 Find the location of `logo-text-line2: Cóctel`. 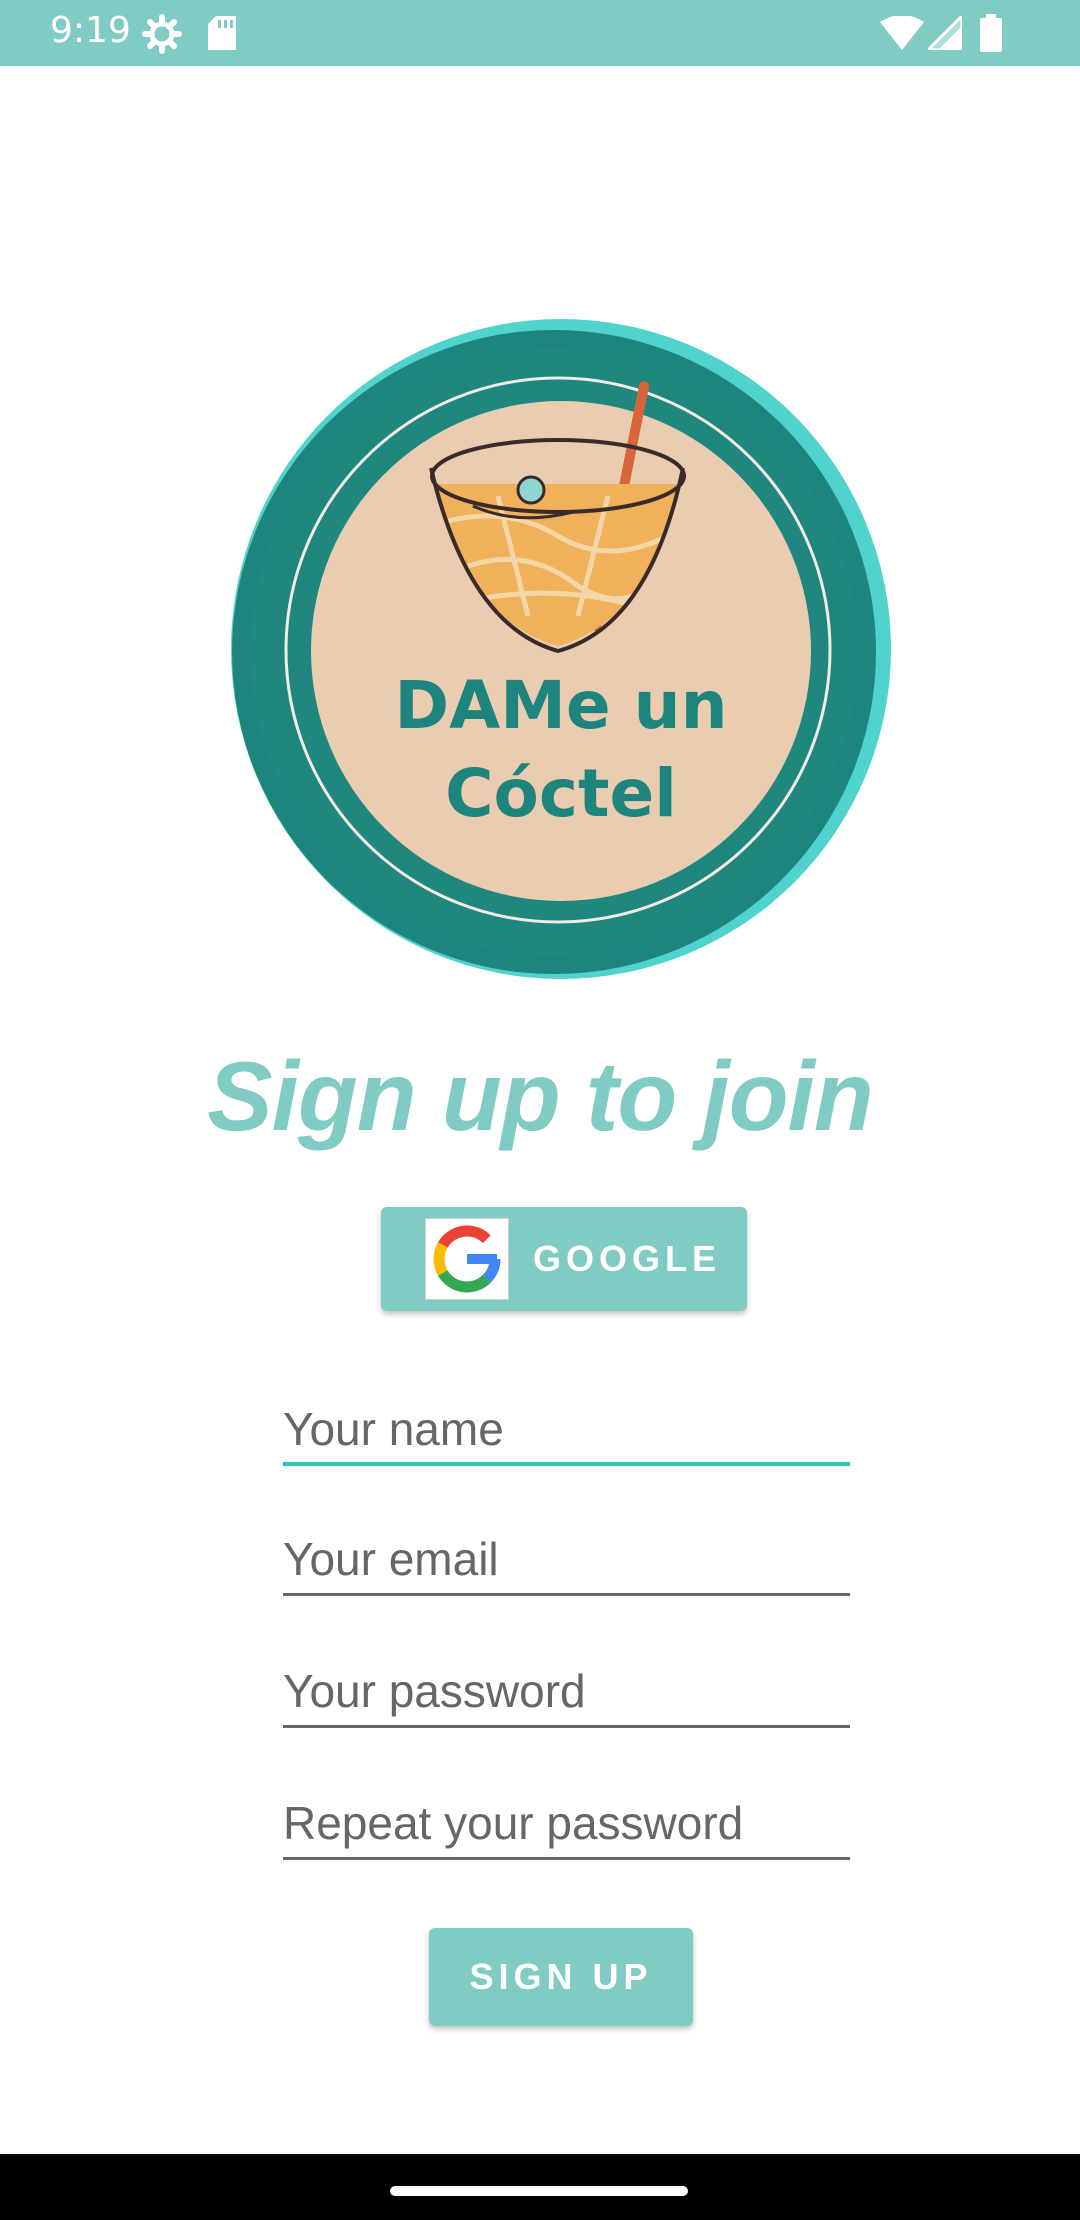

logo-text-line2: Cóctel is located at coordinates (561, 793).